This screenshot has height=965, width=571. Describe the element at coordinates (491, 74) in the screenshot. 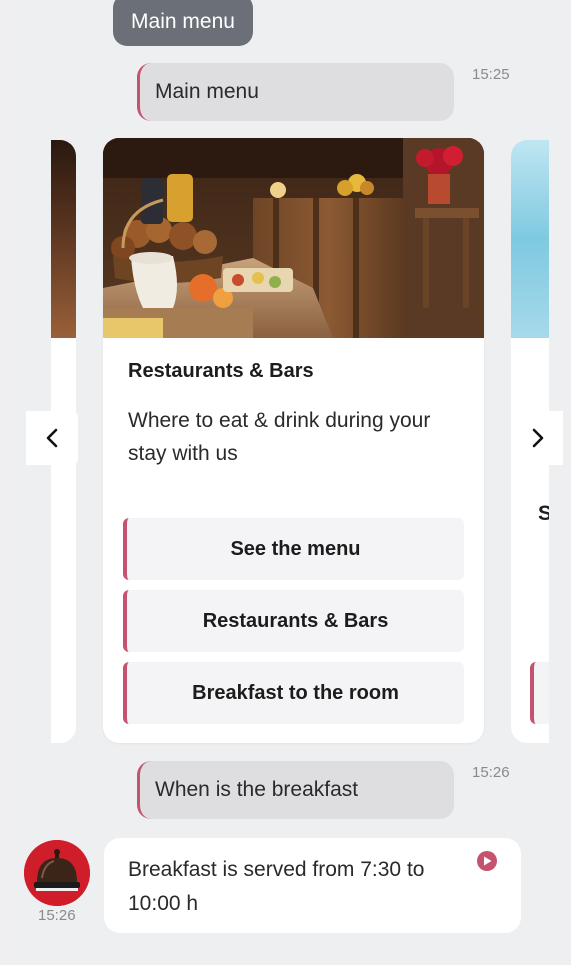

I see `message-timestamp: 15:25` at that location.